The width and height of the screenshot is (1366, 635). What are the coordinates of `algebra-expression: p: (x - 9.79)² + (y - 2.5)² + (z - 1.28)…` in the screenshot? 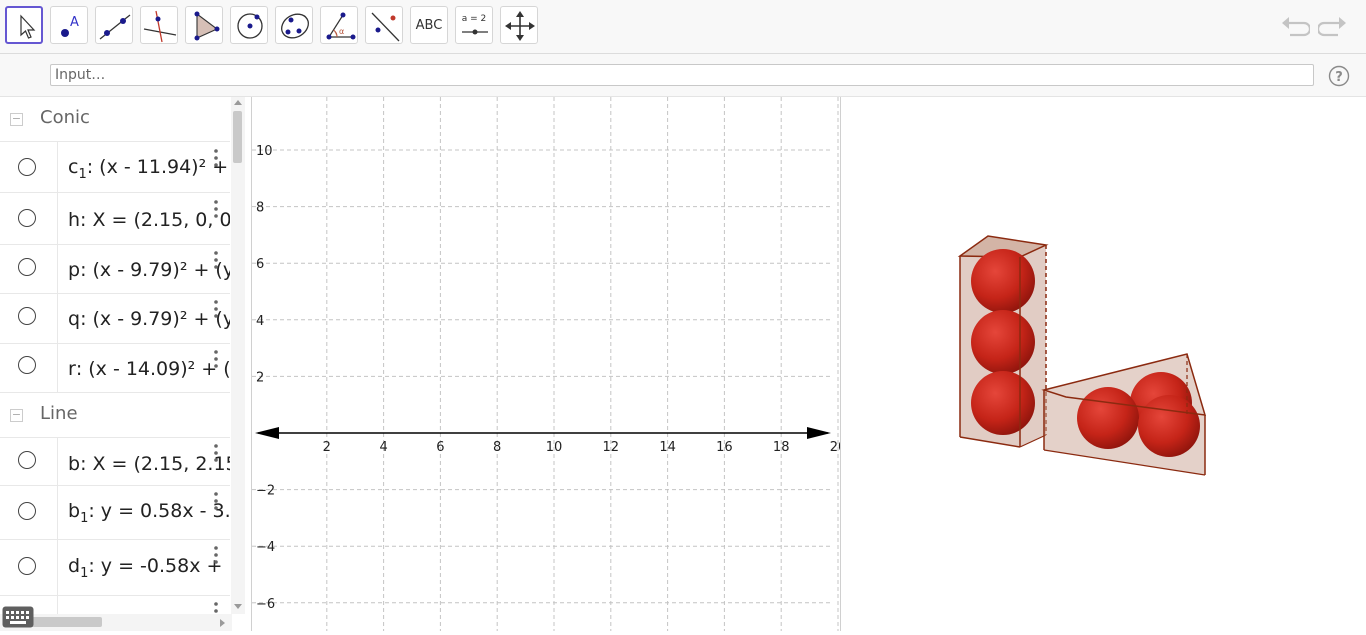 It's located at (149, 272).